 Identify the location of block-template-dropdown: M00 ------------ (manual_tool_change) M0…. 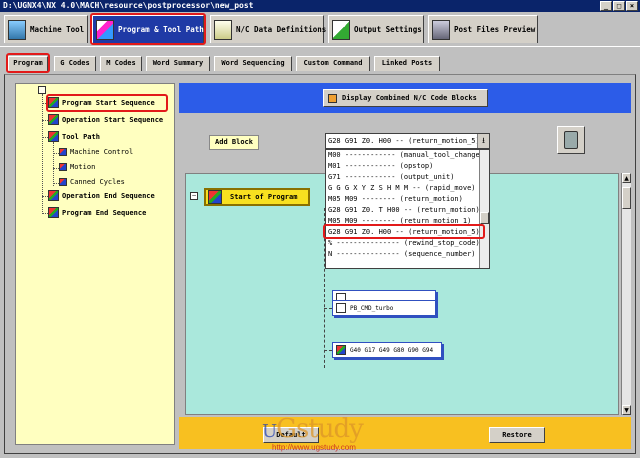
(407, 209).